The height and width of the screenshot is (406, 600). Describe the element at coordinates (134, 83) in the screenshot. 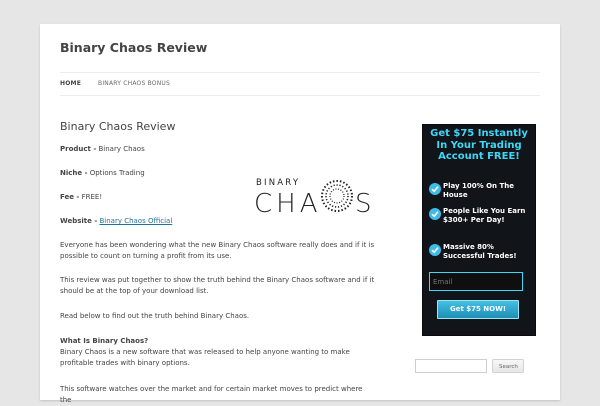

I see `nav-item-binary-chaos-bonus: BINARY CHAOS BONUS` at that location.